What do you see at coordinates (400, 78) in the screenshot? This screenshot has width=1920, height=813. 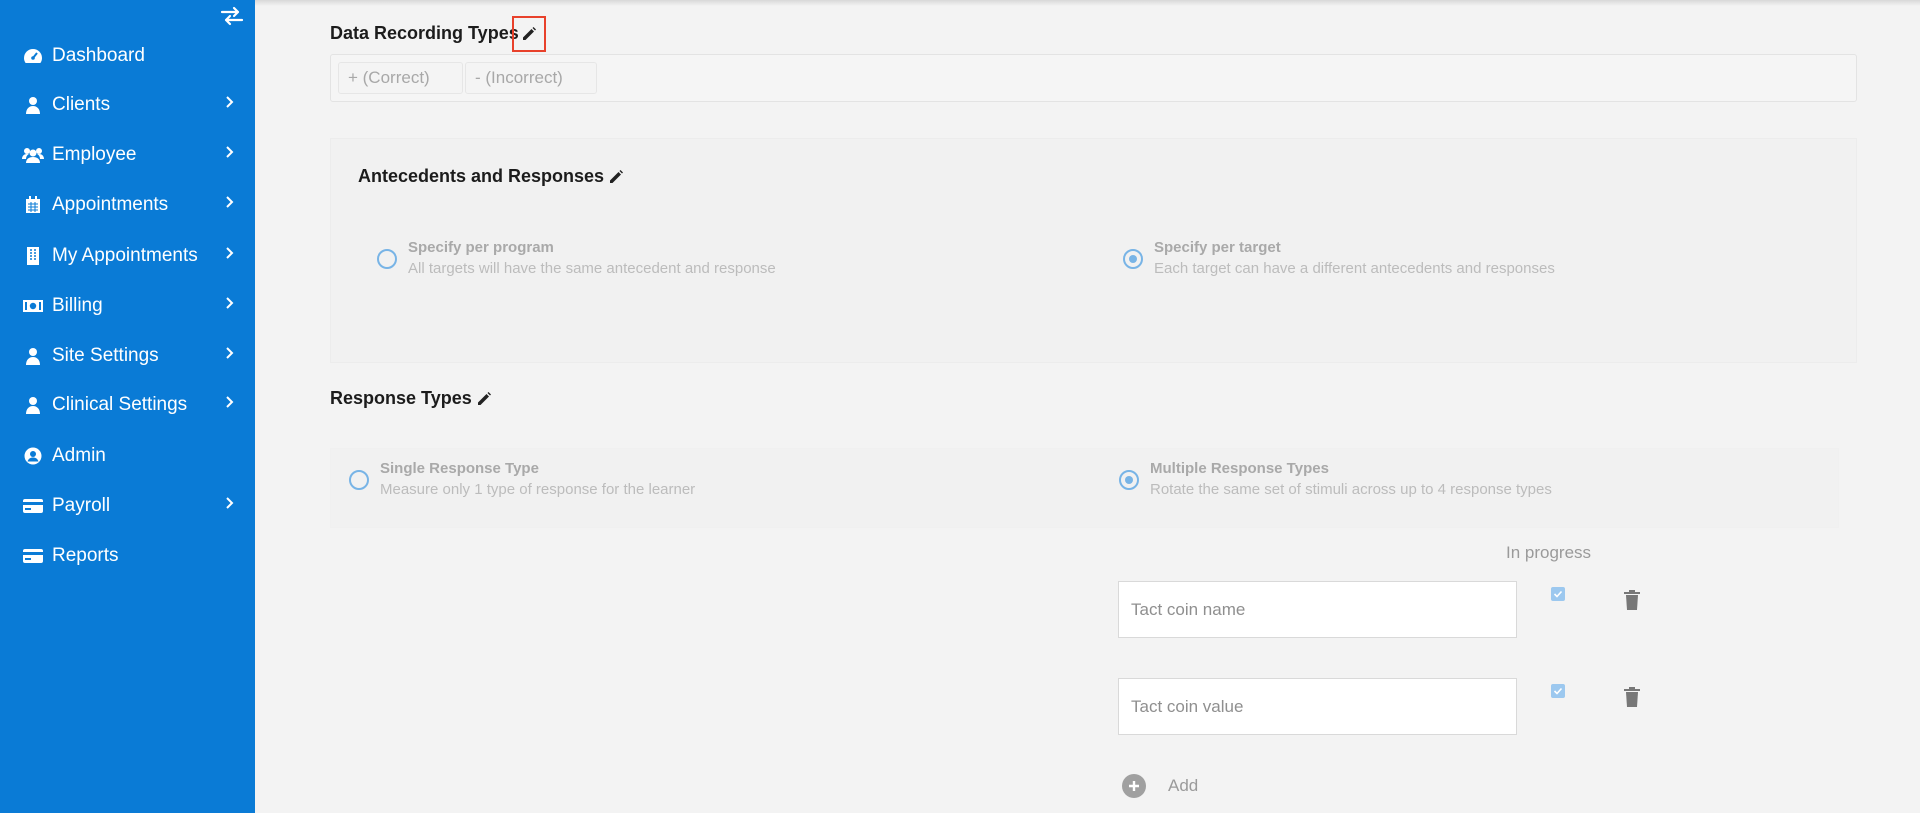 I see `chip-correct: + (Correct)` at bounding box center [400, 78].